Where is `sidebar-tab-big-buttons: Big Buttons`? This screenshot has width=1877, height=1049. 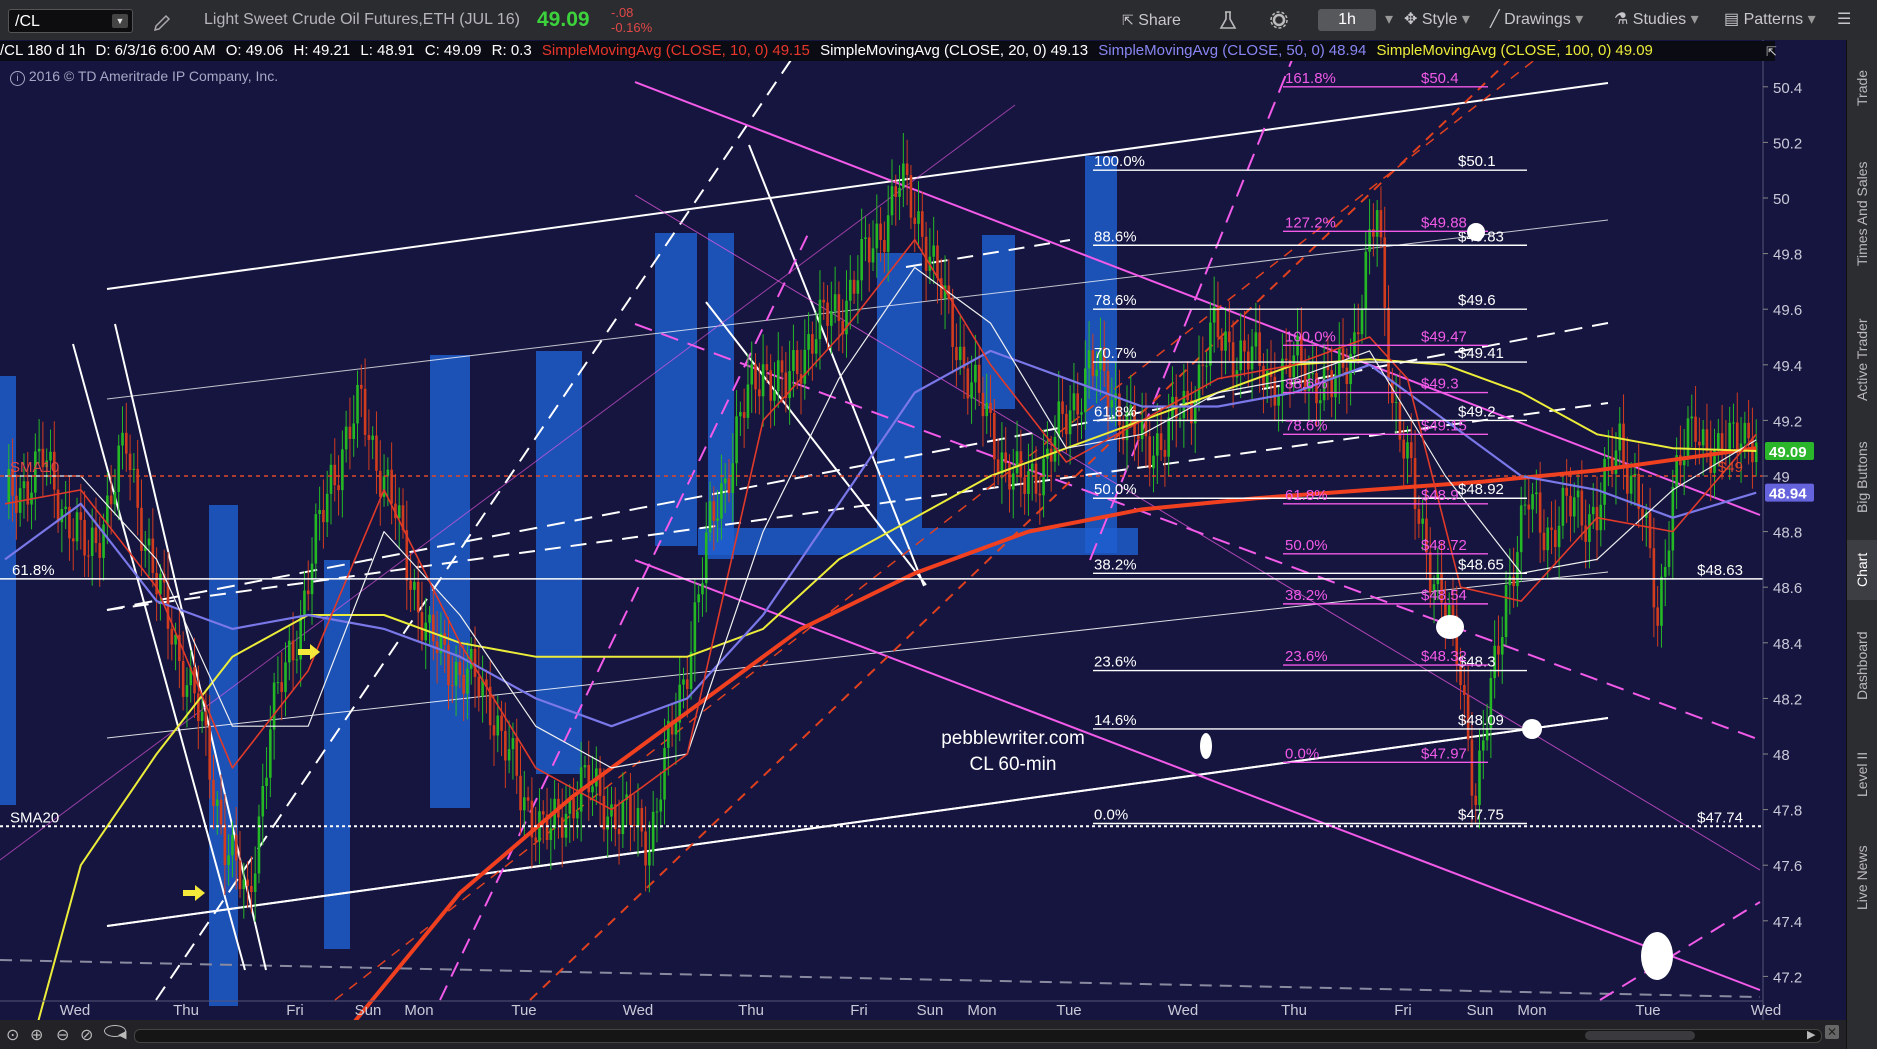 sidebar-tab-big-buttons: Big Buttons is located at coordinates (1862, 477).